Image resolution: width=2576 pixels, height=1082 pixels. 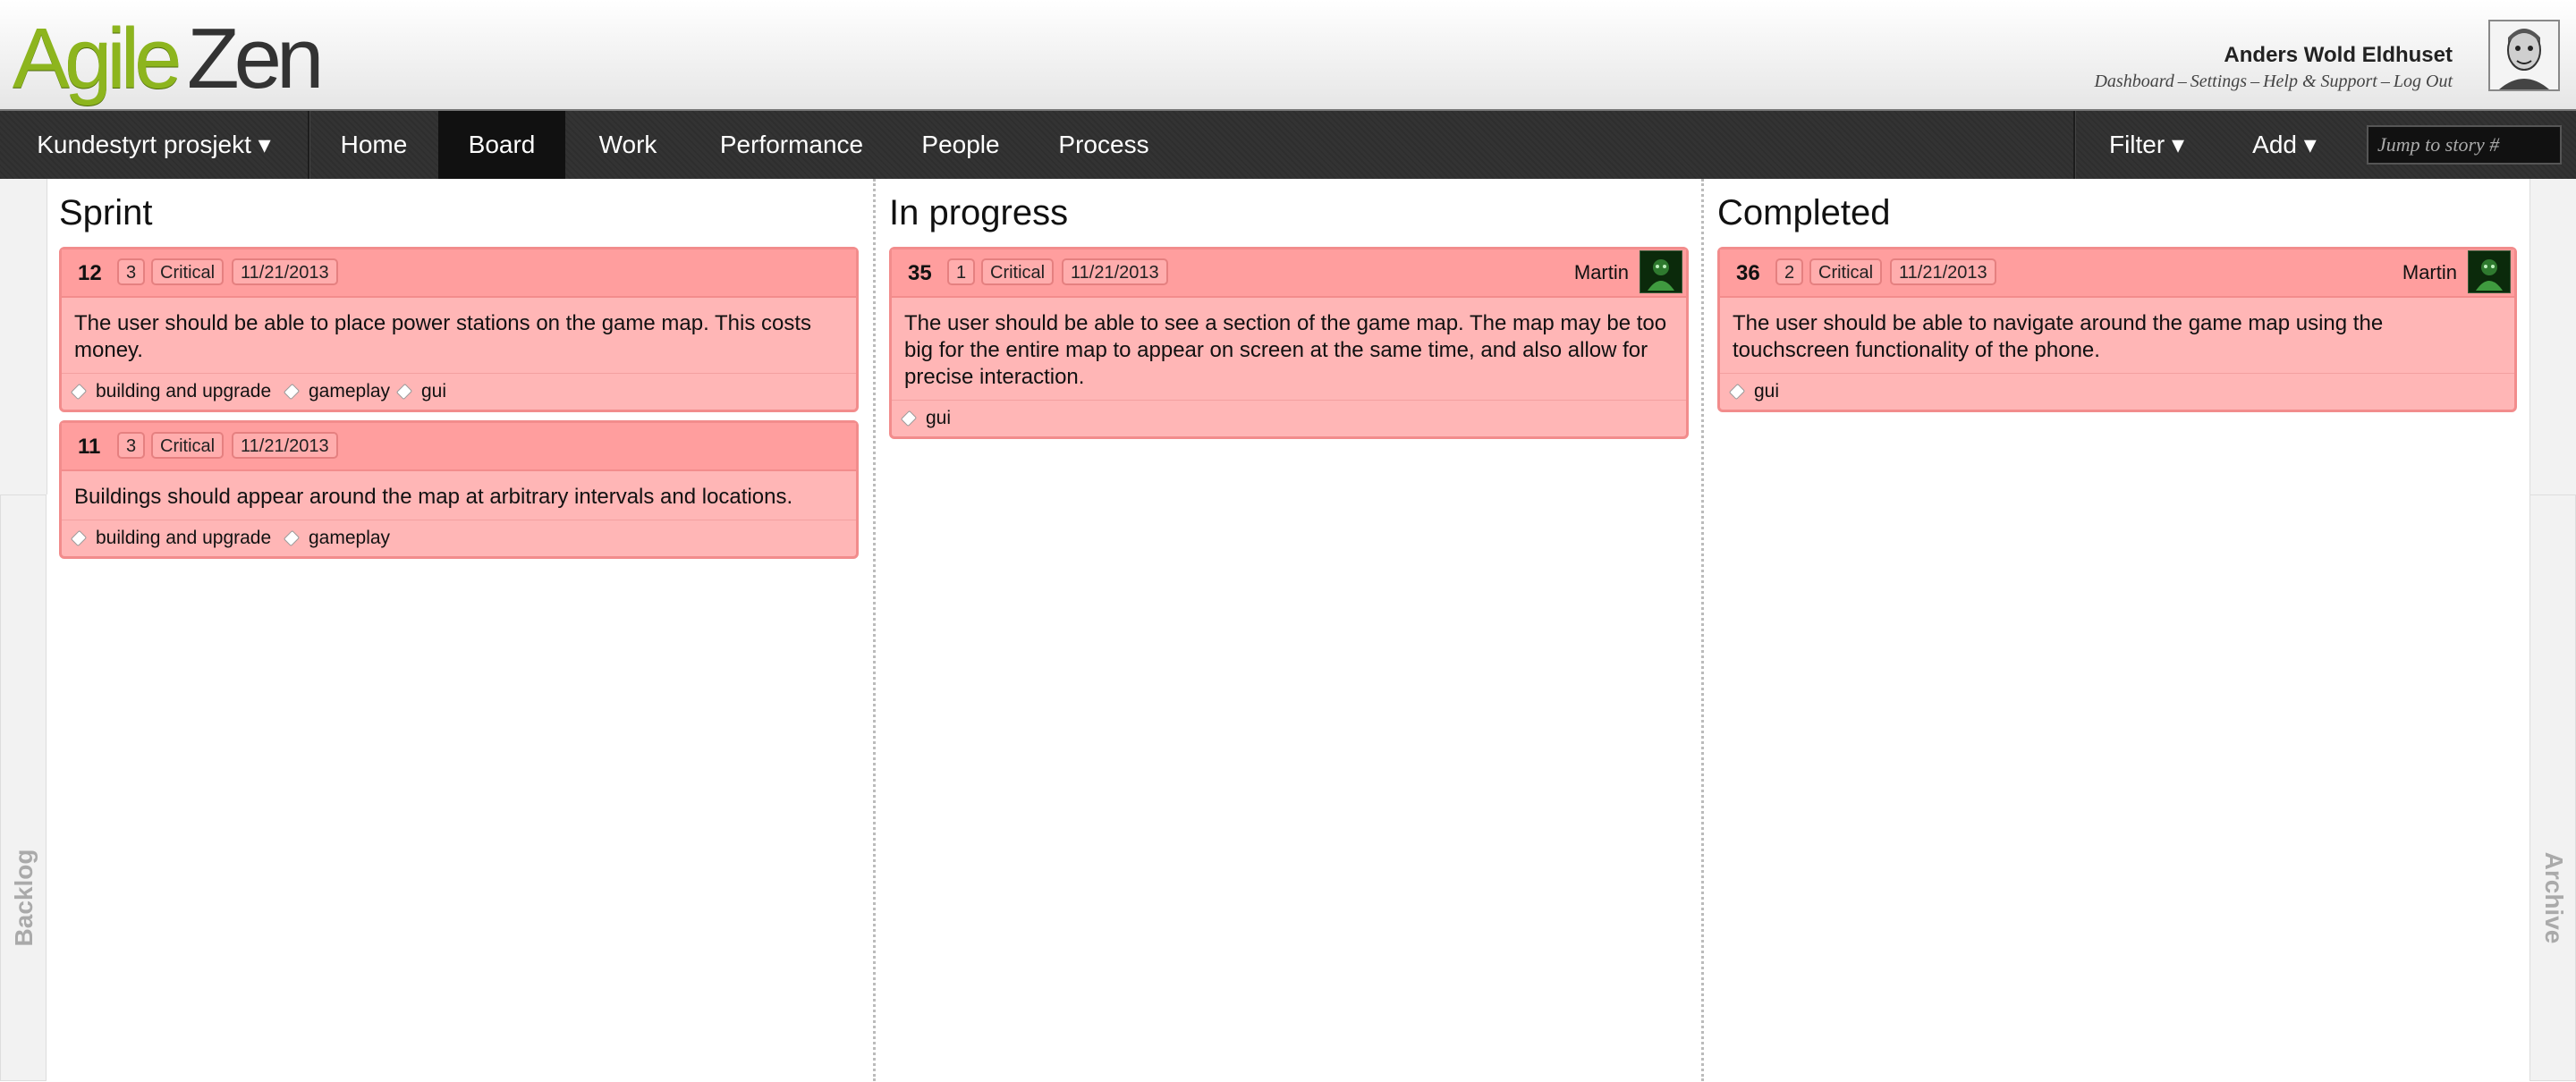 I want to click on nav-process: Process, so click(x=1104, y=145).